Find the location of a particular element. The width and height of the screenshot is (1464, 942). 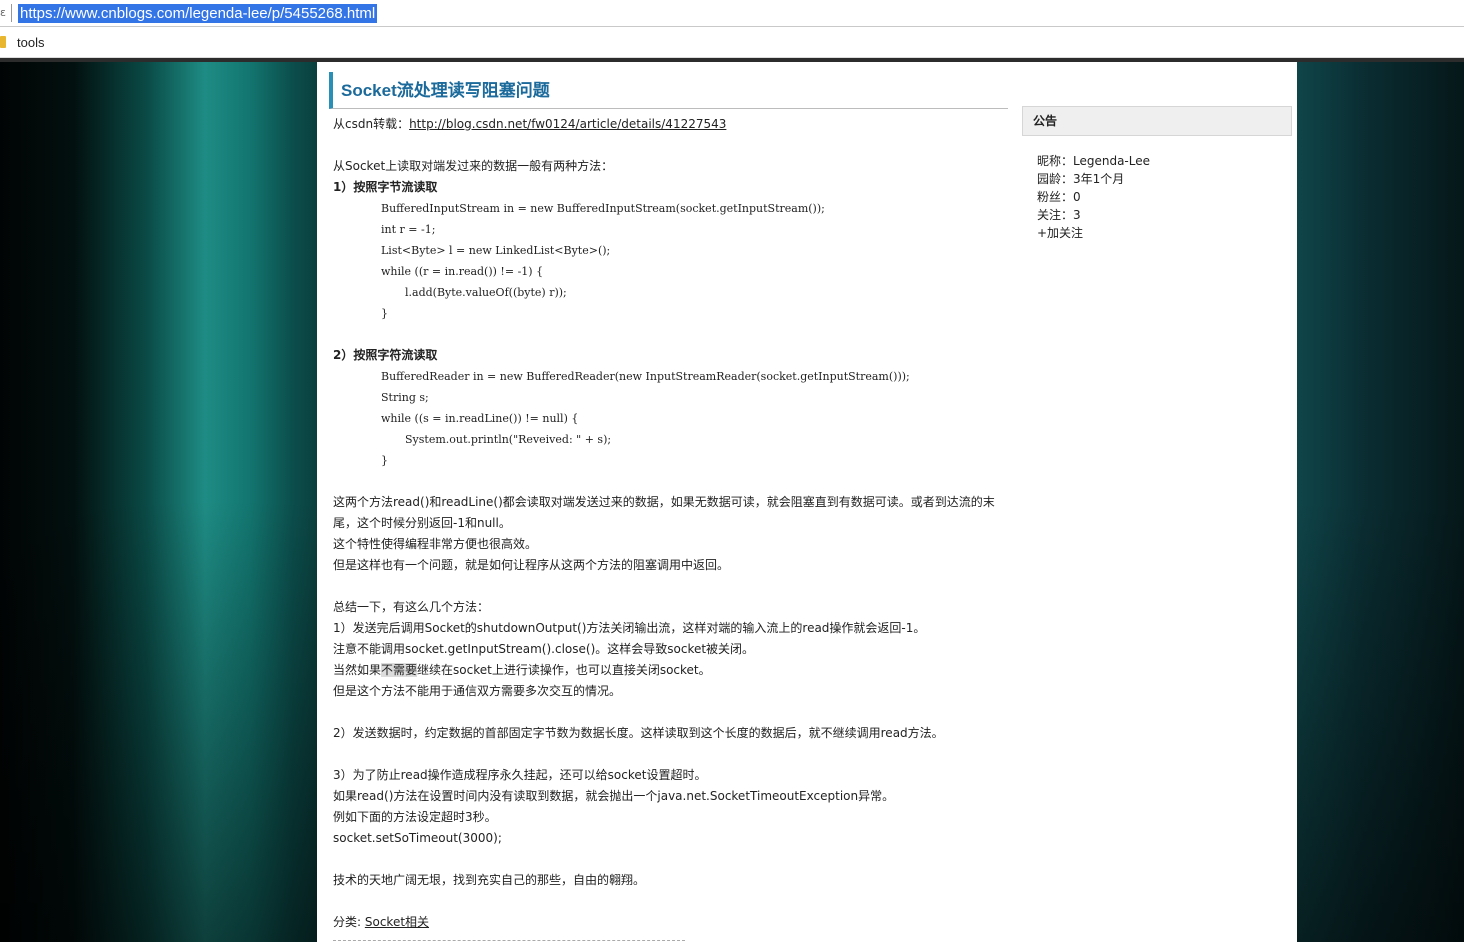

paragraph-line: 但是这个方法不能用于通信双方需要多次交互的情况。 is located at coordinates (477, 691).